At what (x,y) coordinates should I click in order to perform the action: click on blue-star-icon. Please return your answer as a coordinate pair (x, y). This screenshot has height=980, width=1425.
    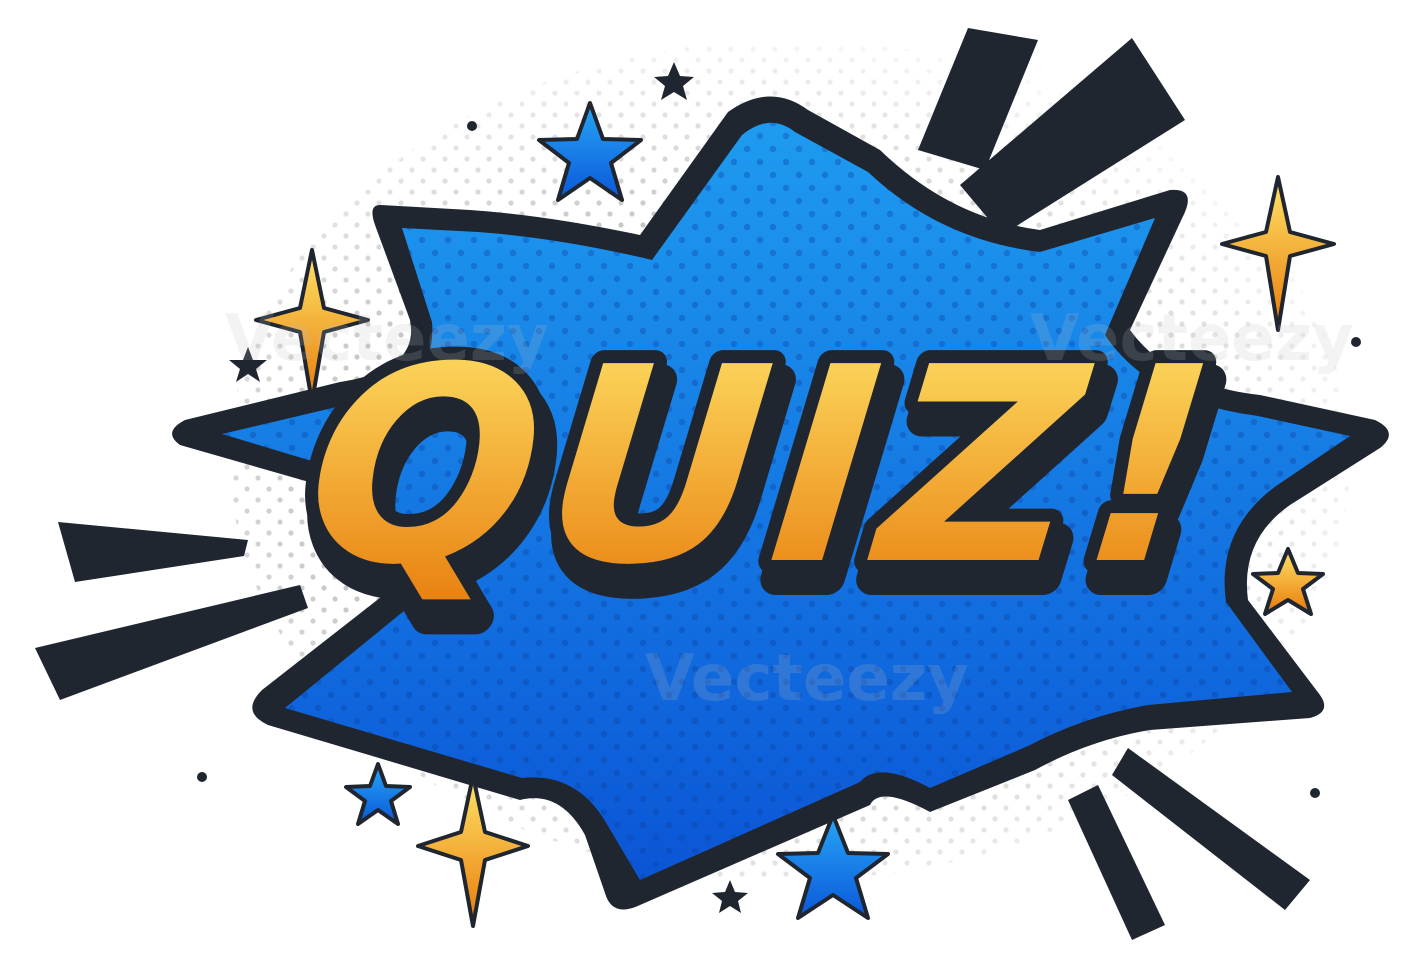
    Looking at the image, I should click on (378, 794).